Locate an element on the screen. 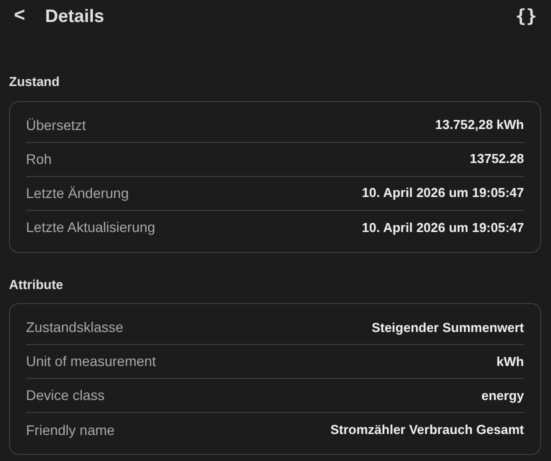 This screenshot has height=461, width=551. attribute-value: kWh is located at coordinates (510, 361).